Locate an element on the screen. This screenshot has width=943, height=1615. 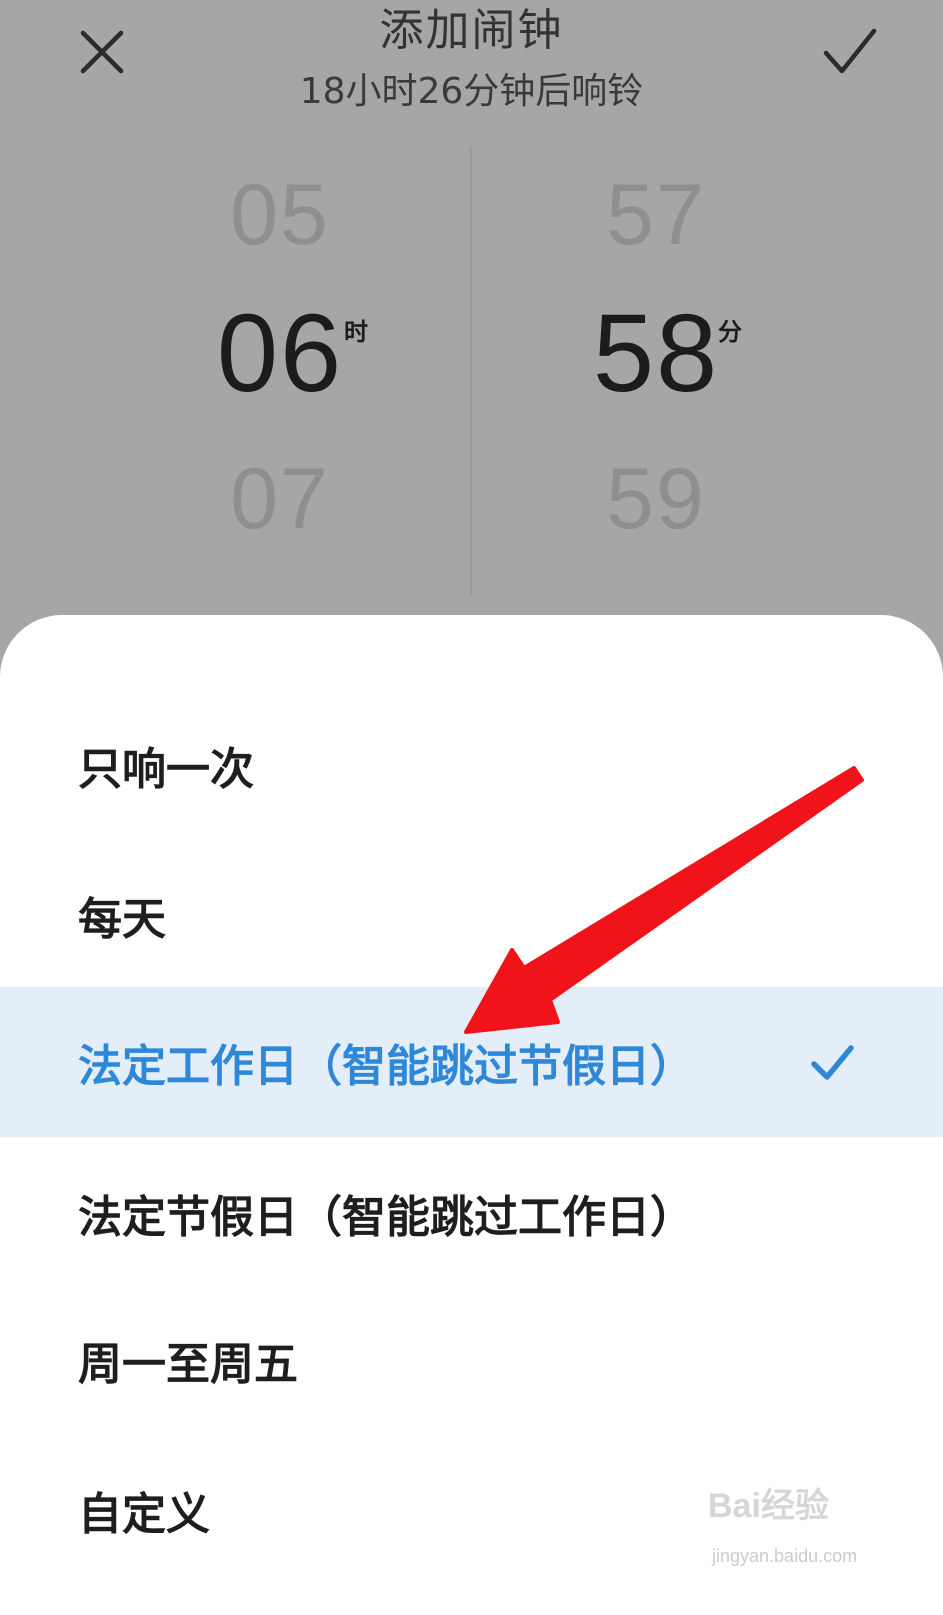
repeat-option-once: 只响一次 is located at coordinates (471, 765).